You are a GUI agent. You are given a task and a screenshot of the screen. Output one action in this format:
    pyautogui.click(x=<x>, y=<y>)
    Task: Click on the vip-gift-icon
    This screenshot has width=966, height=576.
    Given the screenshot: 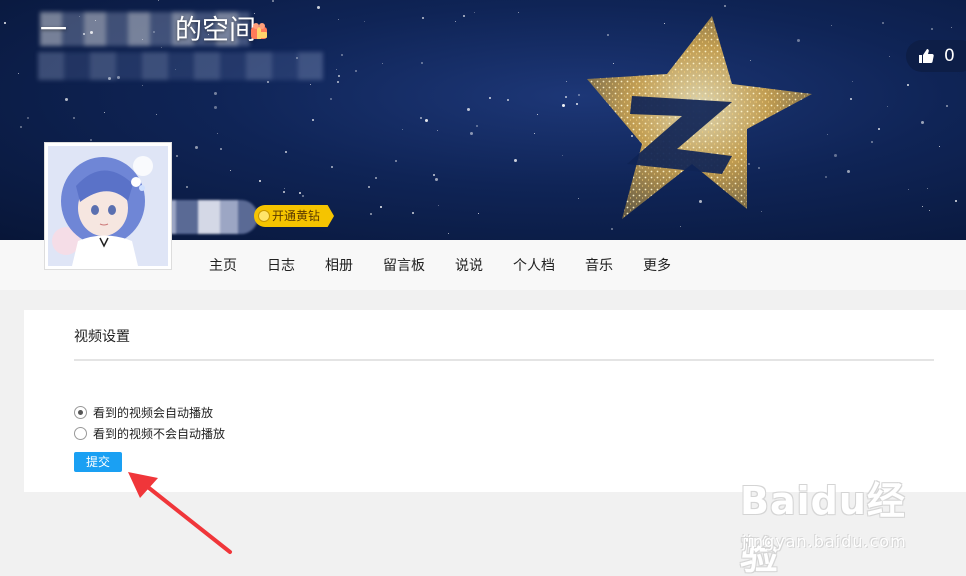 What is the action you would take?
    pyautogui.click(x=259, y=31)
    